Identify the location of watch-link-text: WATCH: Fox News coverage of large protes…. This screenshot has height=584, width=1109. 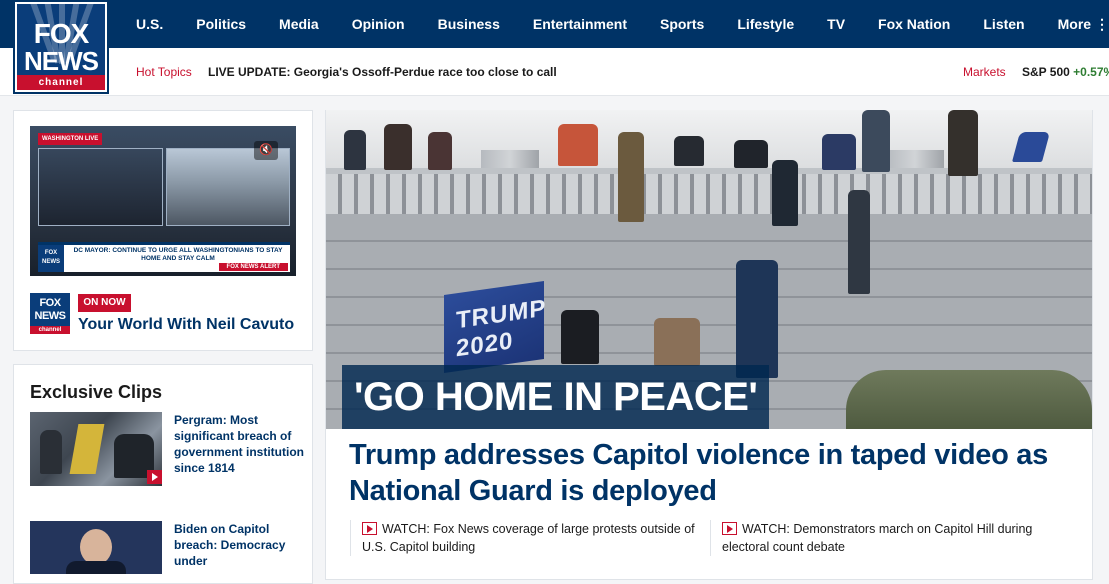
(528, 538).